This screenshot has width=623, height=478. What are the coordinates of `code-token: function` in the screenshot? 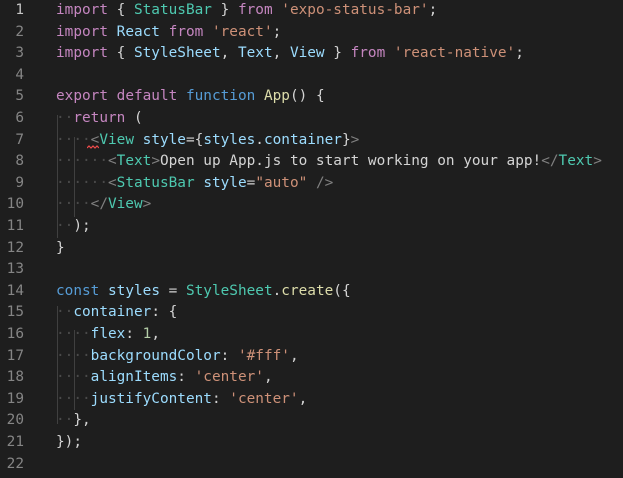 It's located at (220, 96).